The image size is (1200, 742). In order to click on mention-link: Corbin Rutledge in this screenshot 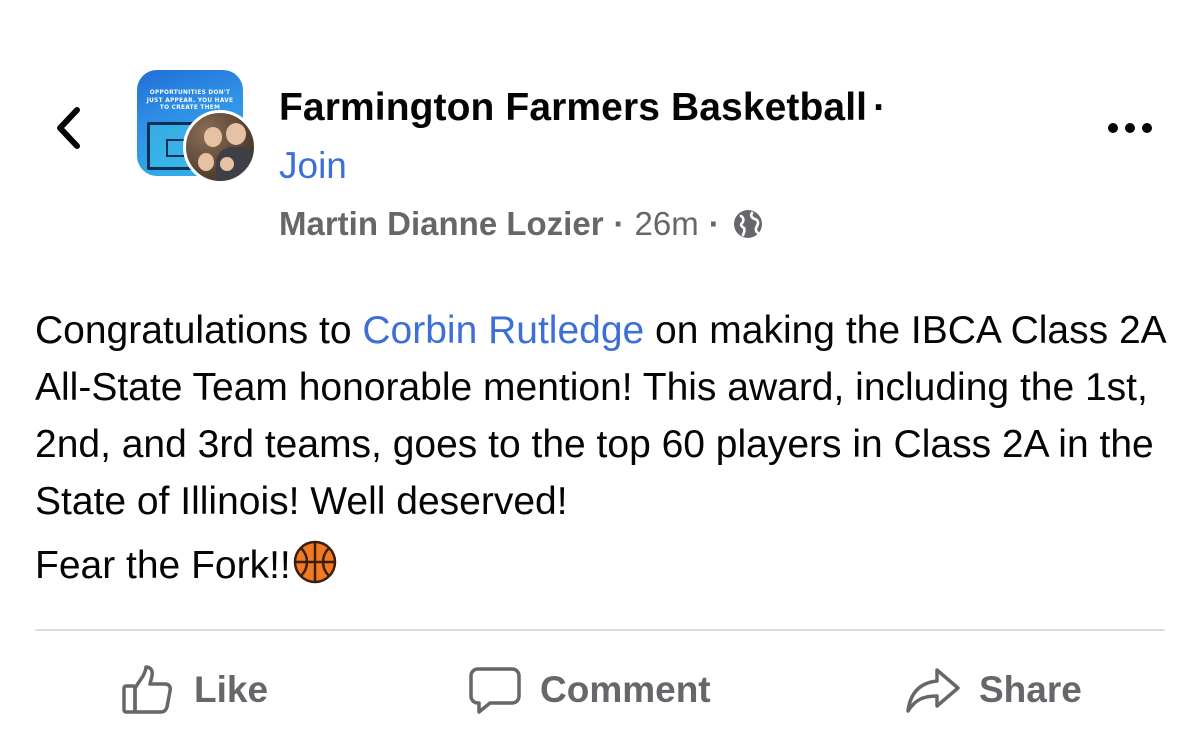, I will do `click(503, 330)`.